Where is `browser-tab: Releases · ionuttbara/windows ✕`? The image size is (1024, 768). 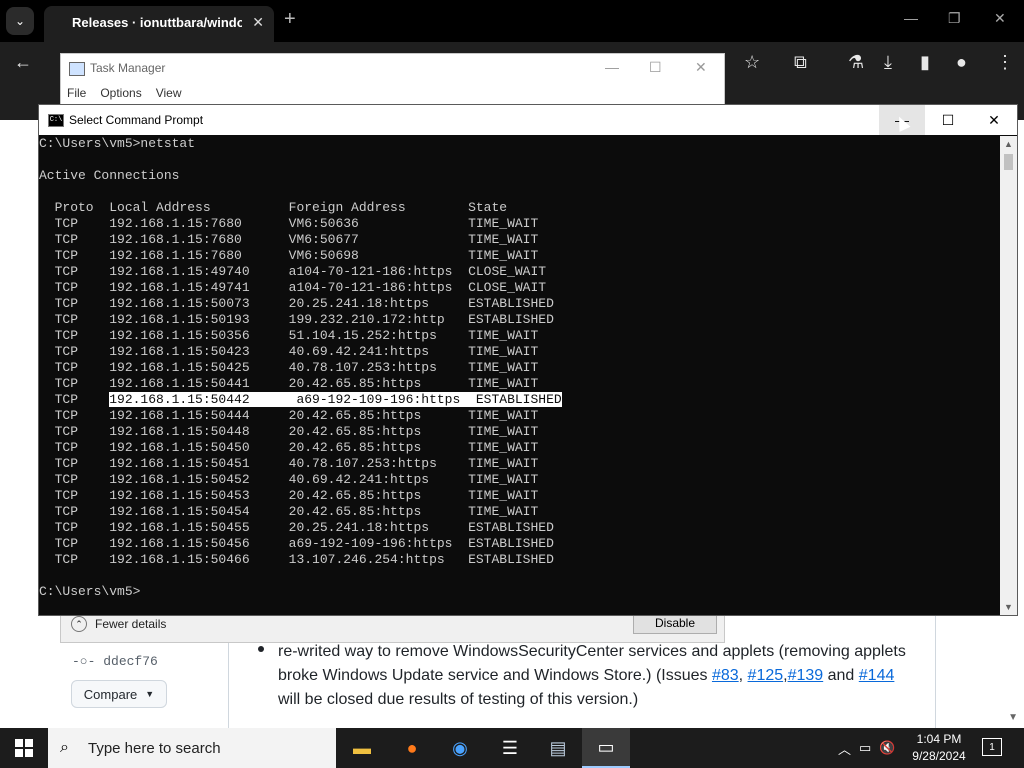
browser-tab: Releases · ionuttbara/windows ✕ is located at coordinates (159, 24).